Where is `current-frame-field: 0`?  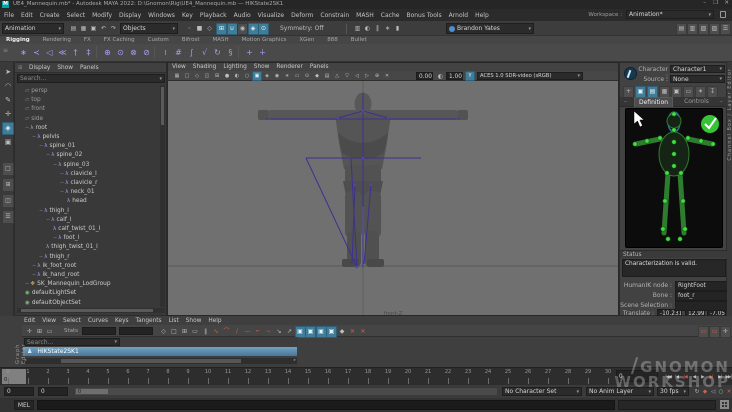
current-frame-field: 0 is located at coordinates (637, 376).